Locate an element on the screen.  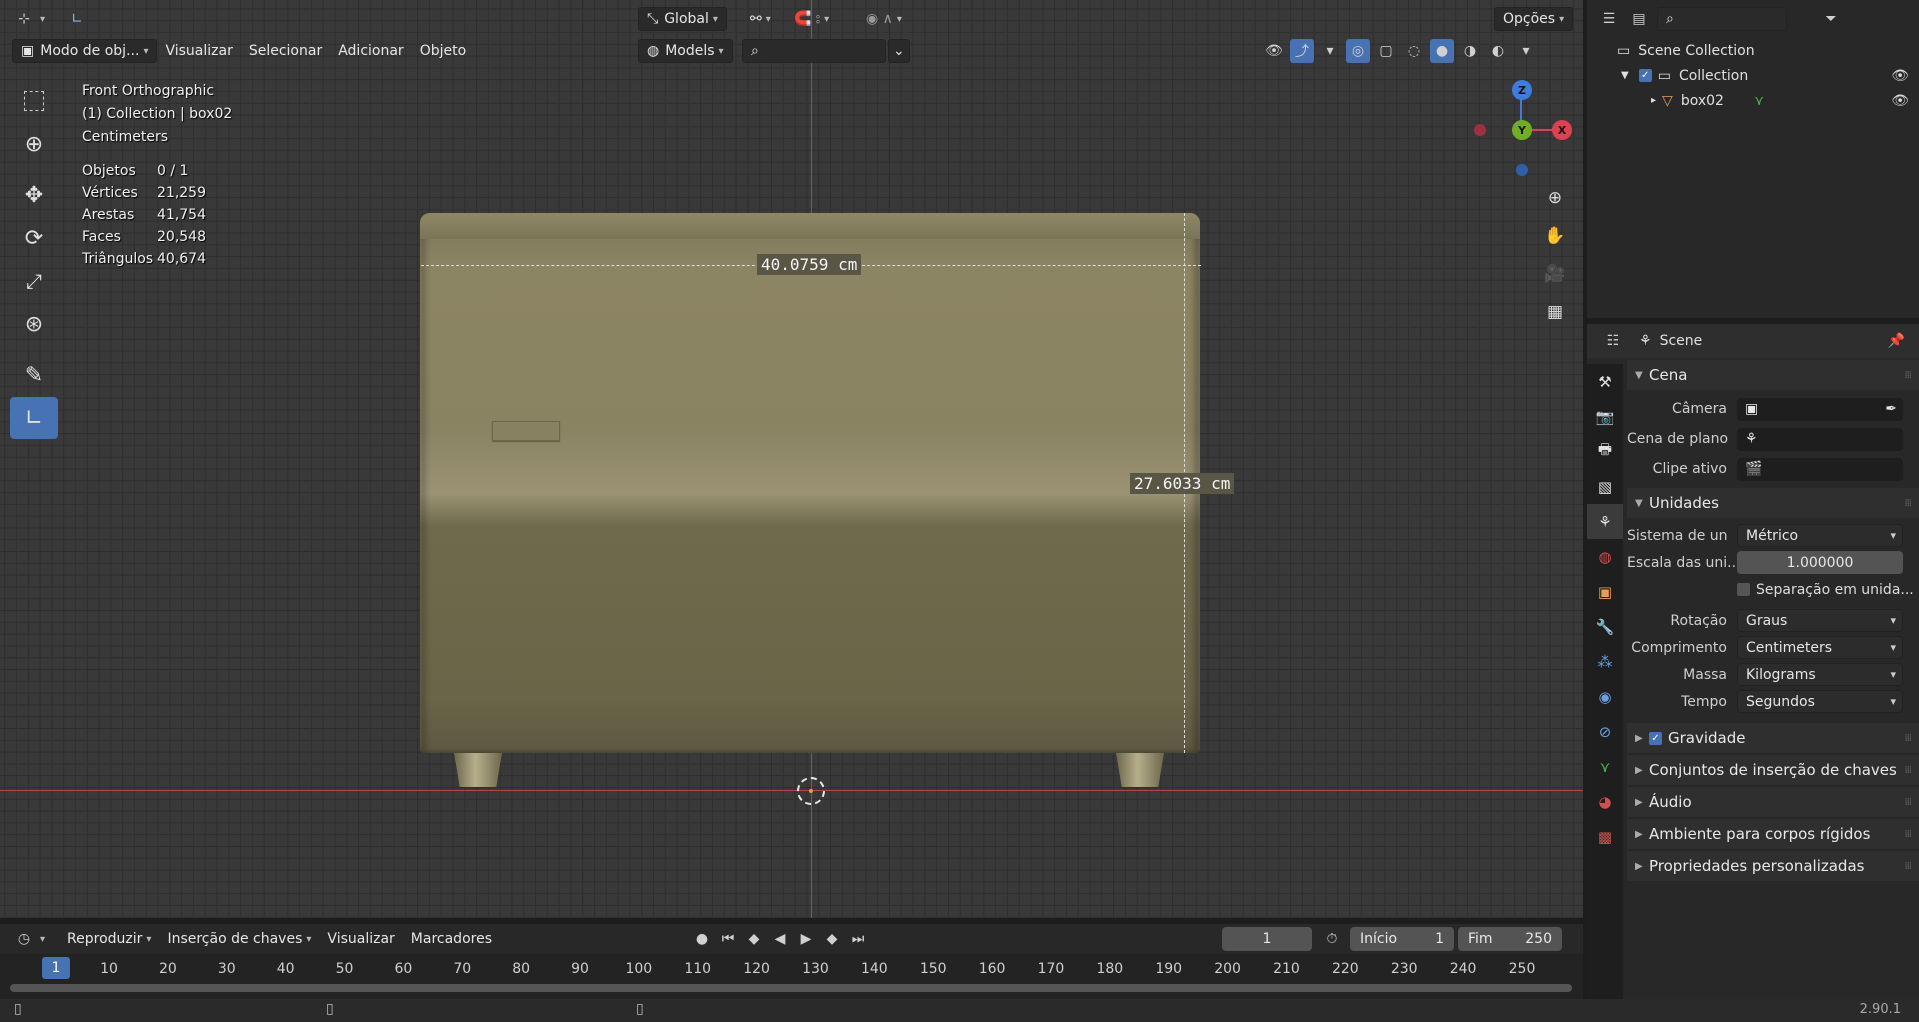
panel-gravidade-header: ▶ ✓ Gravidade ⁞⁞⁞ is located at coordinates (1773, 738).